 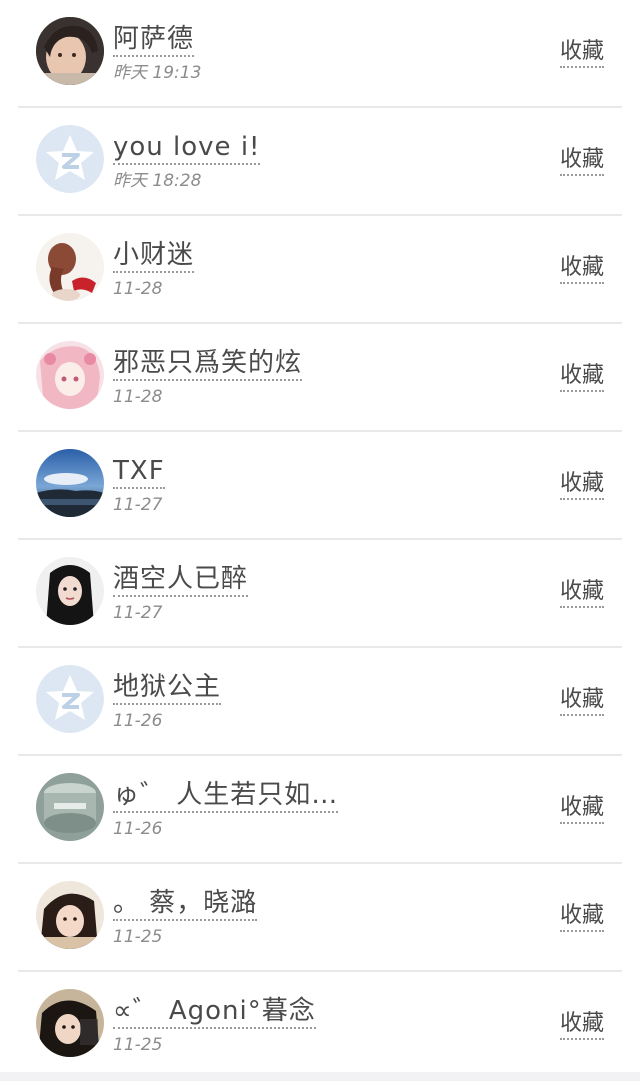 What do you see at coordinates (320, 486) in the screenshot?
I see `list-item: TXF 11-27 收藏` at bounding box center [320, 486].